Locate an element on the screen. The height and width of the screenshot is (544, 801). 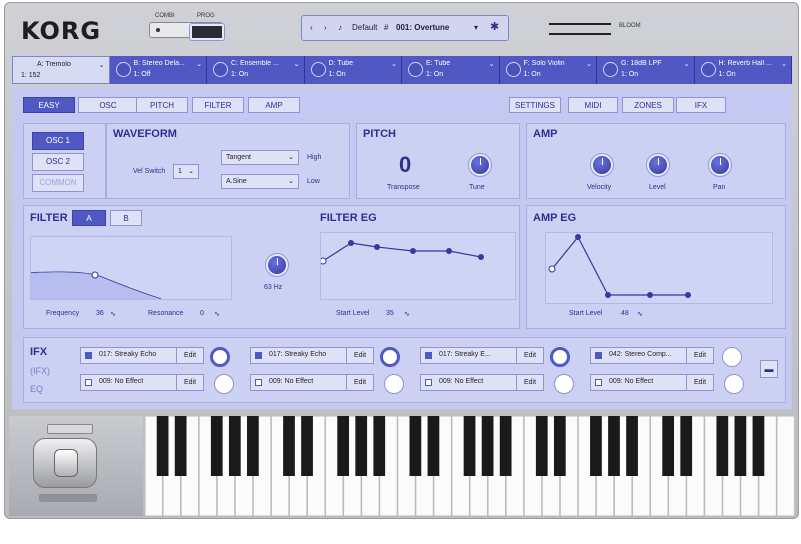
velocity-knob is located at coordinates (602, 165).